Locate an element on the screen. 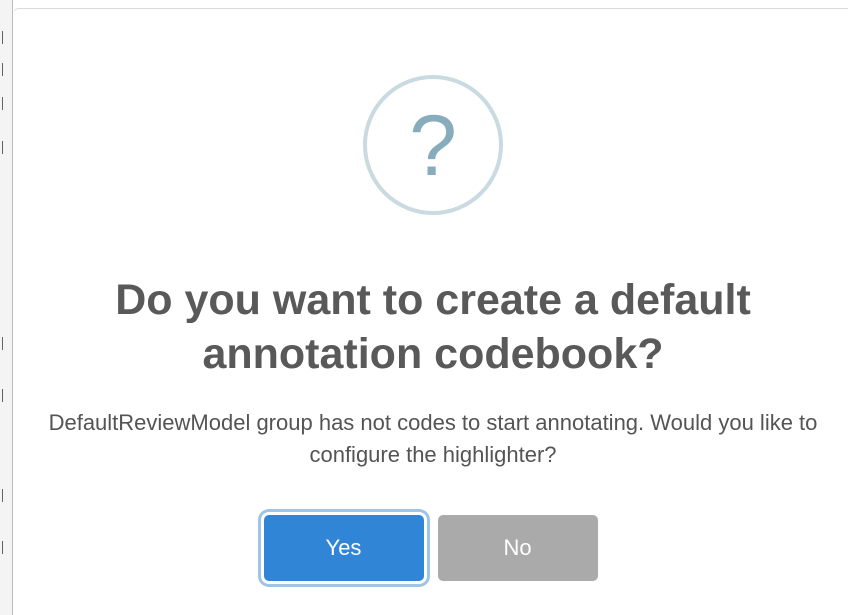 This screenshot has height=615, width=848. dialog-actions: Yes No is located at coordinates (430, 548).